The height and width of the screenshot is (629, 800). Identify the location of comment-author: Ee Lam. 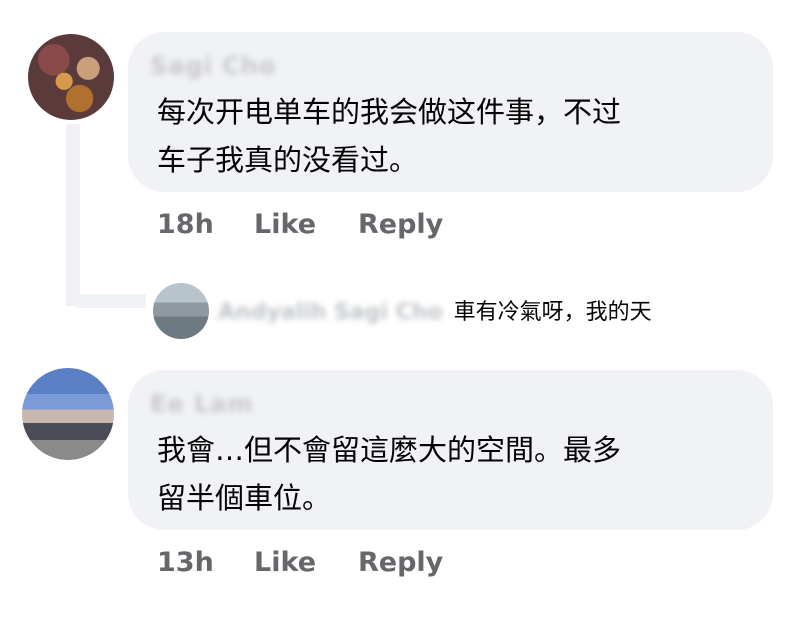
(202, 404).